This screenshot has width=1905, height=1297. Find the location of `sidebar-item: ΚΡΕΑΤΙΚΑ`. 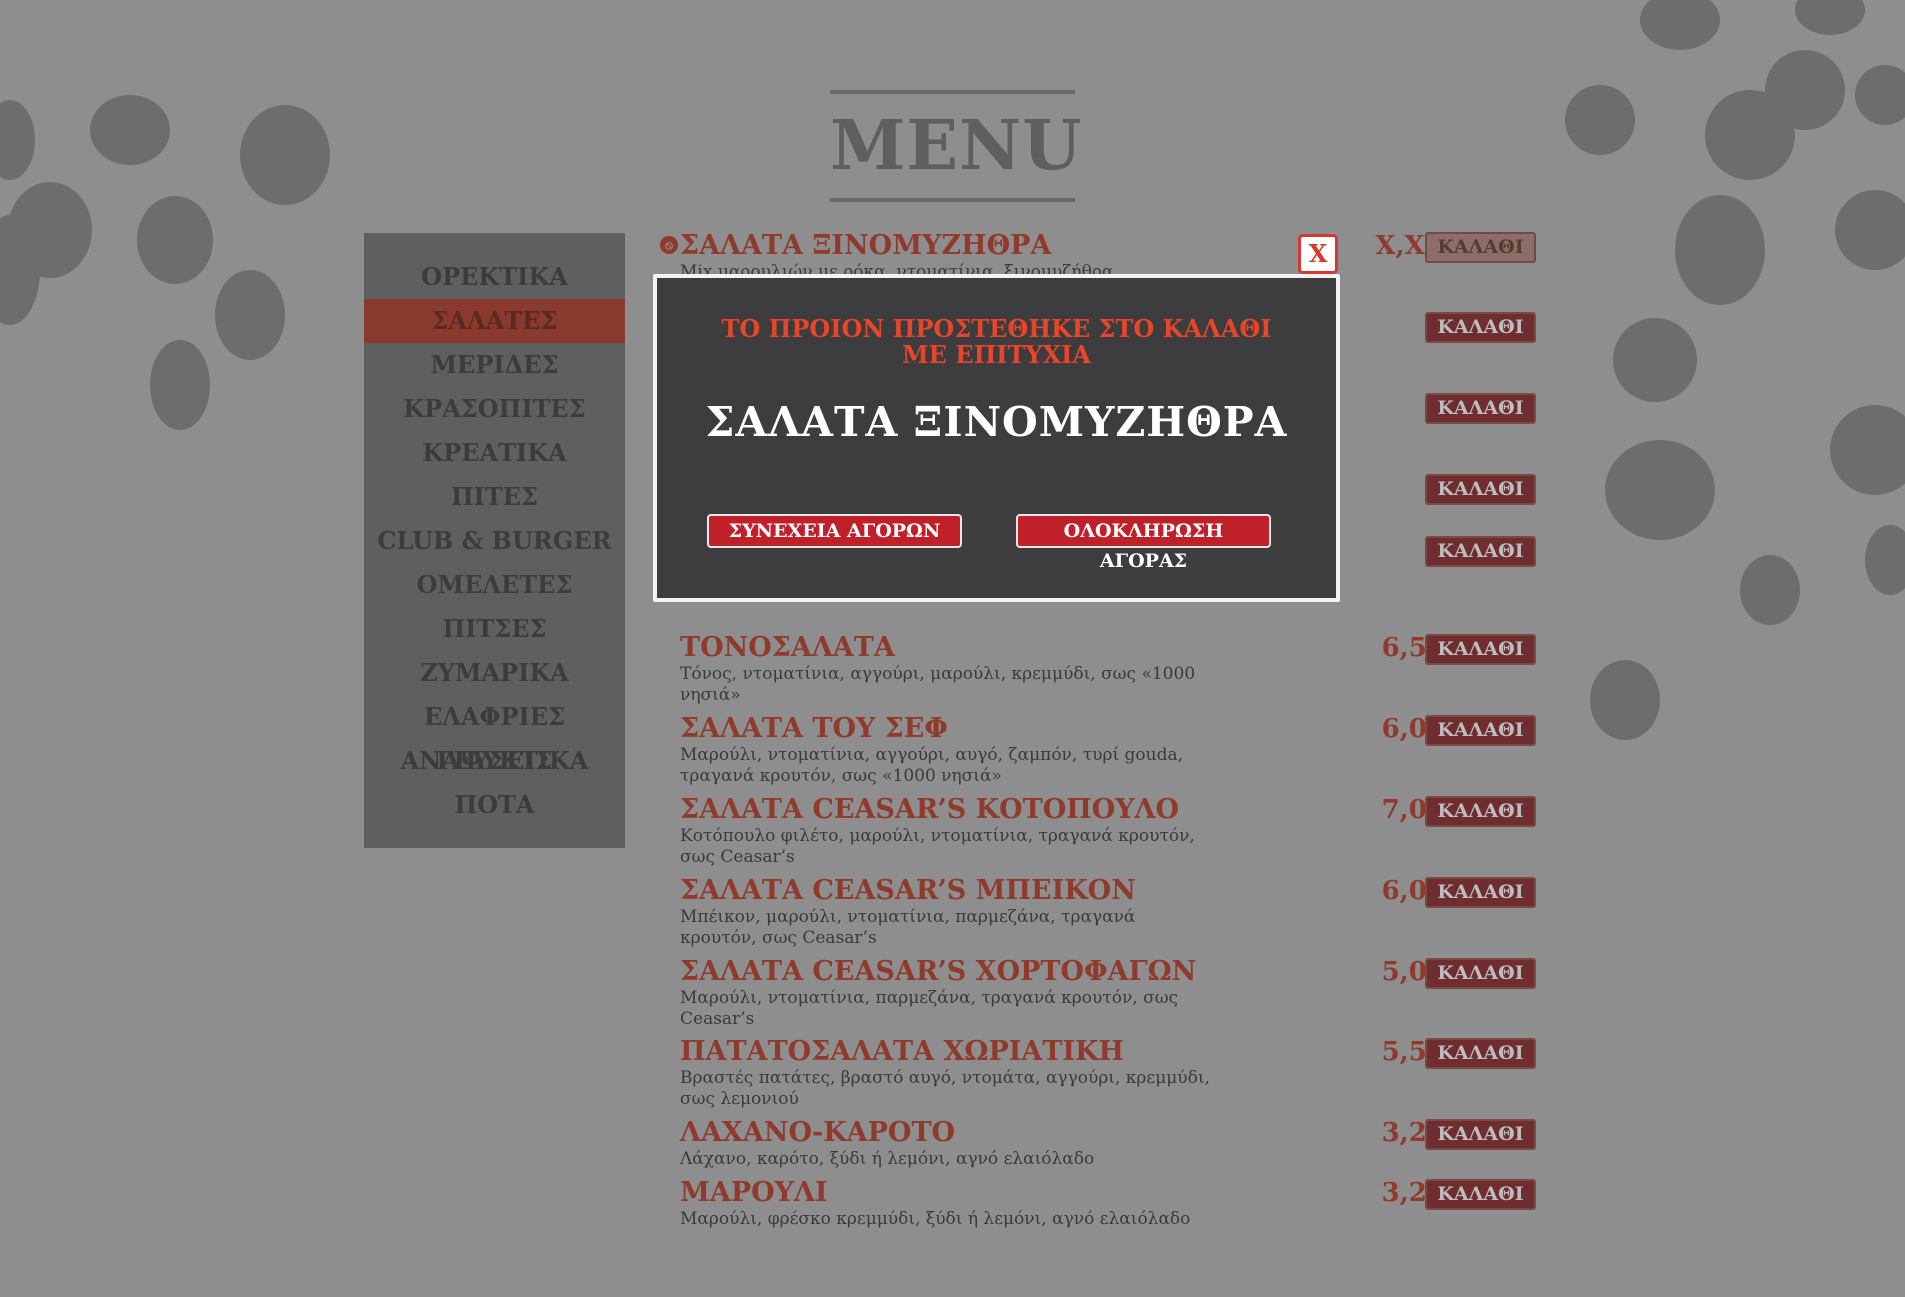

sidebar-item: ΚΡΕΑΤΙΚΑ is located at coordinates (494, 453).